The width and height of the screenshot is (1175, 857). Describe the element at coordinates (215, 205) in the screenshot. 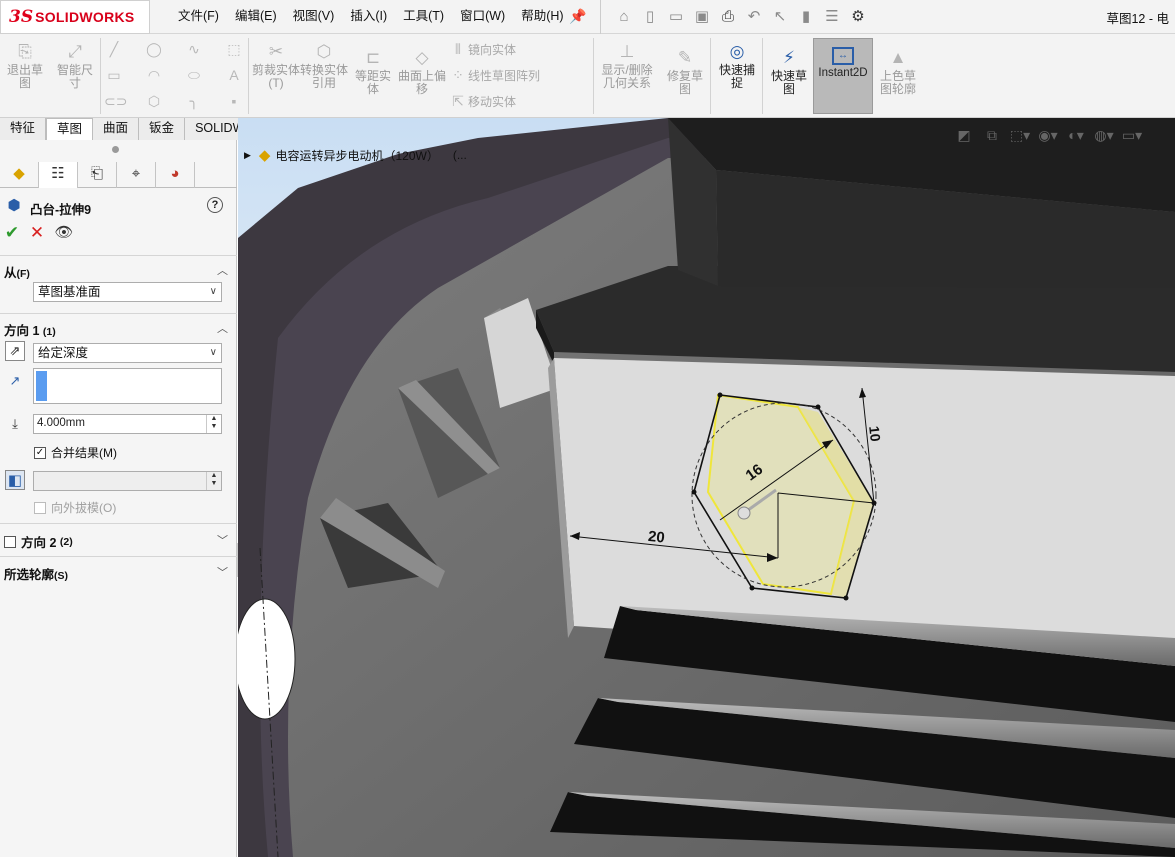

I see `help-button: ?` at that location.